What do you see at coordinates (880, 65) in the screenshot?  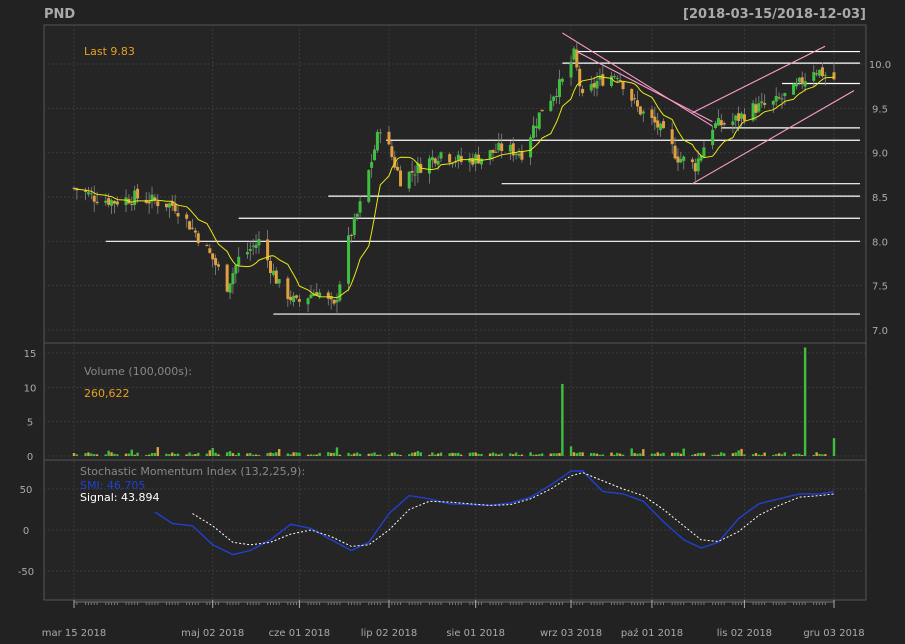 I see `price-tick-label: 10.0` at bounding box center [880, 65].